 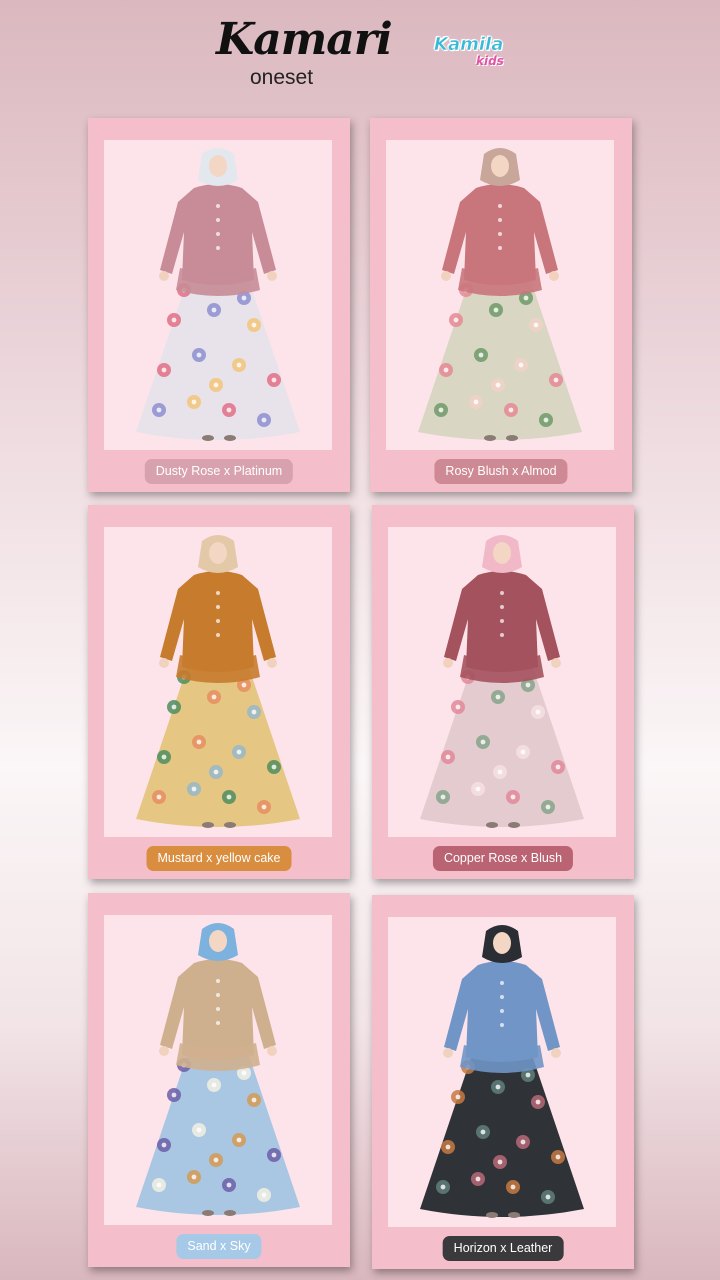 I want to click on product-card: Dusty Rose x Platinum, so click(x=219, y=305).